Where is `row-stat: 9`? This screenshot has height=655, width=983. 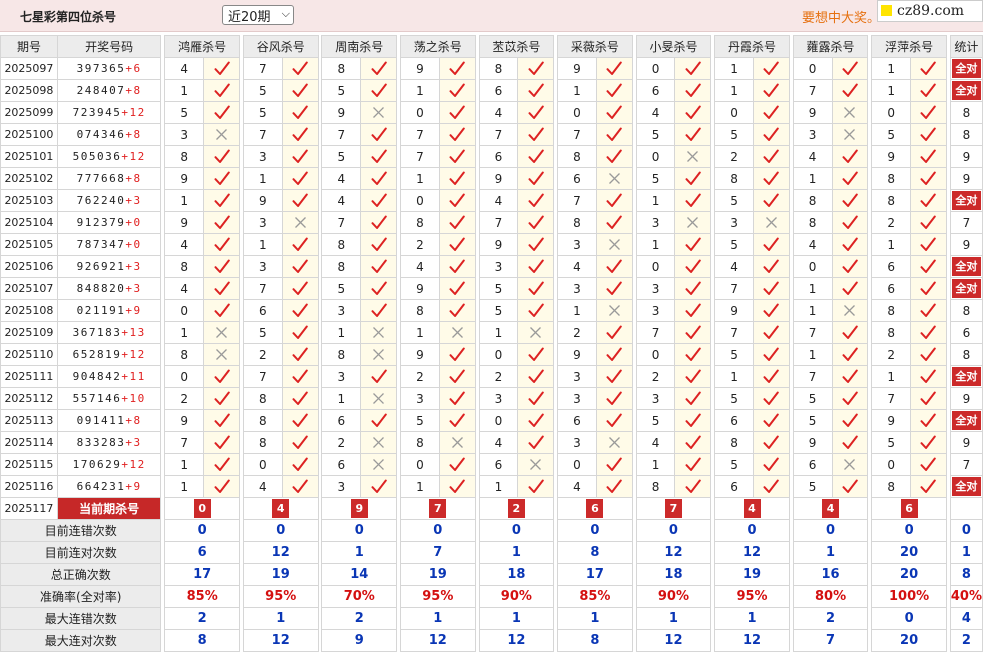 row-stat: 9 is located at coordinates (966, 398).